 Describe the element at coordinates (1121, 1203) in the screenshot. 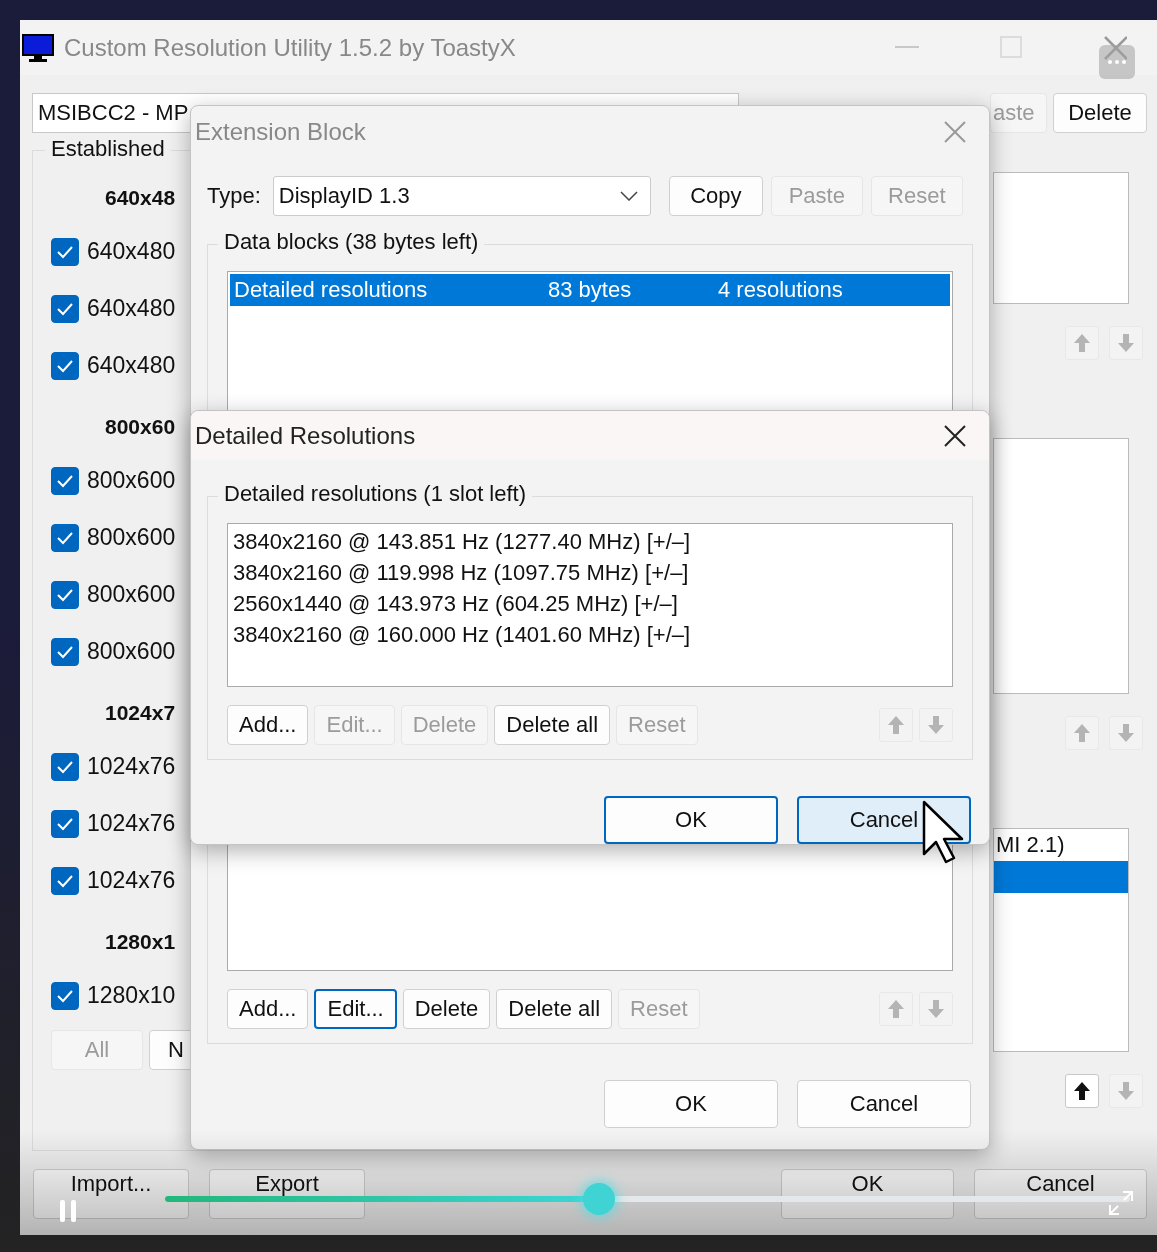

I see `fullscreen-icon` at that location.